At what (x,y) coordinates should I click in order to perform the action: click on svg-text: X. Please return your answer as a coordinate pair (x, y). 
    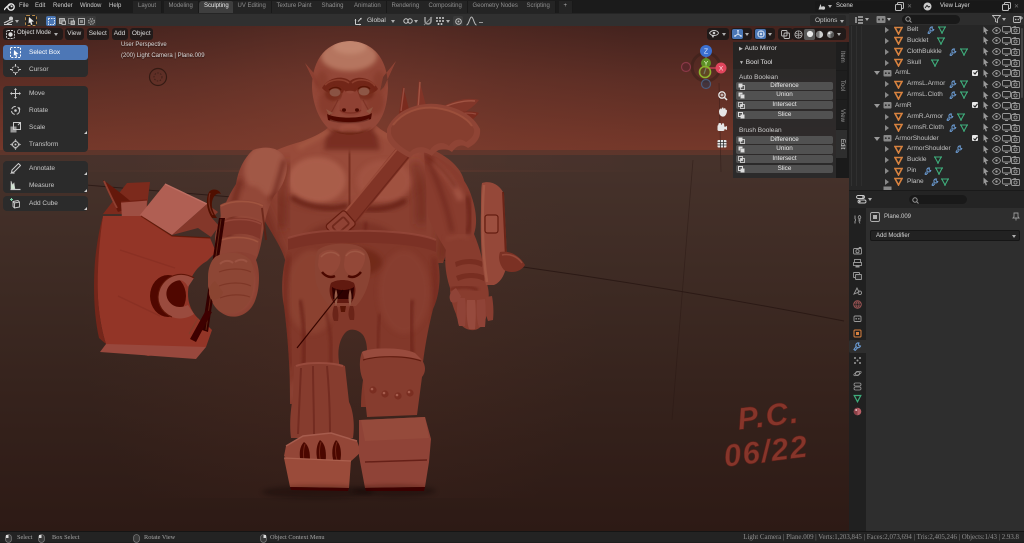
    Looking at the image, I should click on (721, 69).